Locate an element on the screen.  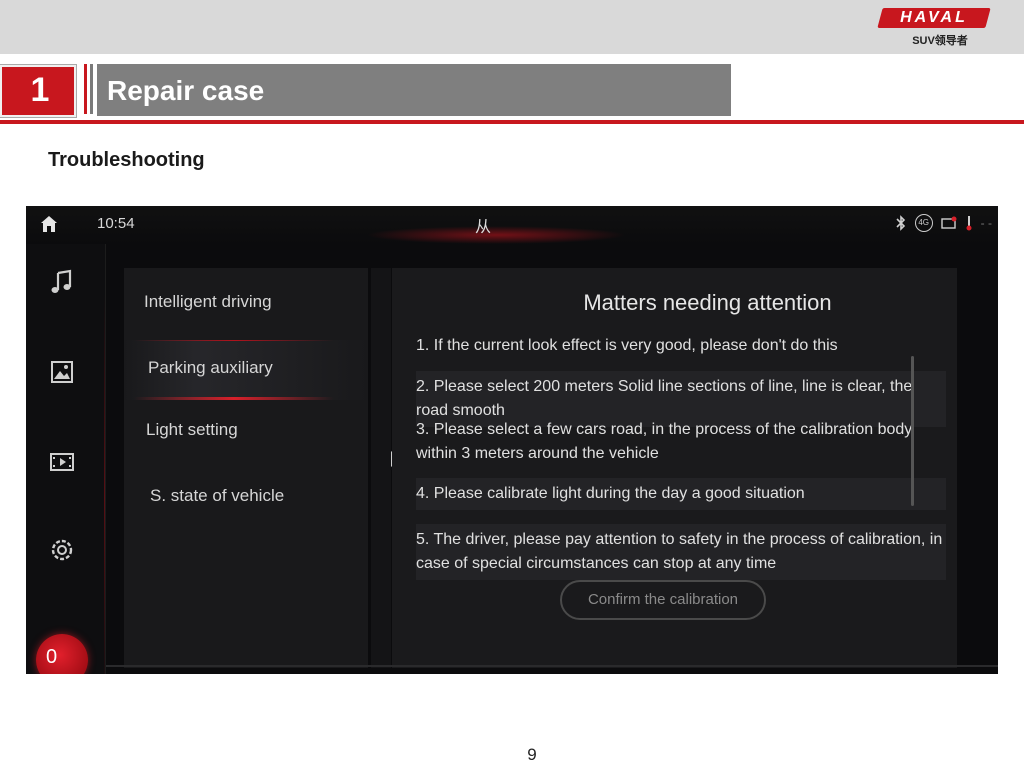
status-more-icon: - - is located at coordinates (986, 223).